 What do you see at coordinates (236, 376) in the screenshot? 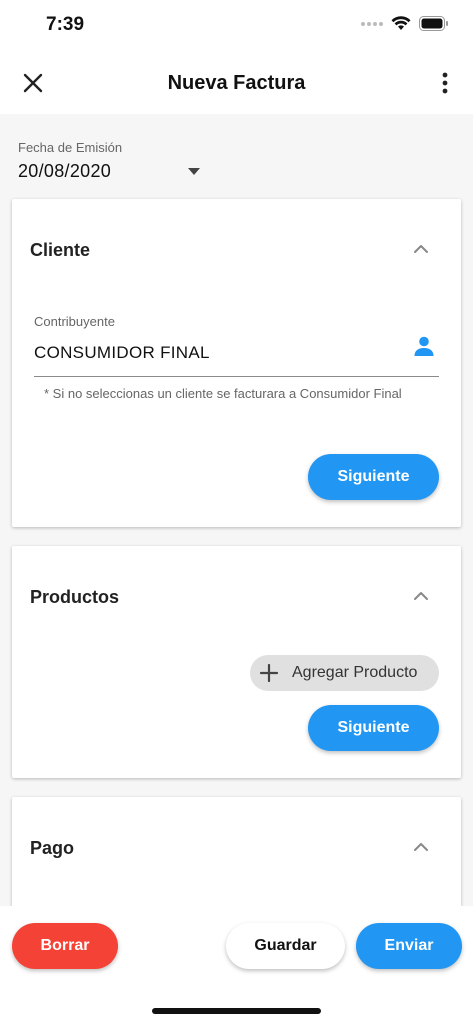
I see `contribuyente-underline` at bounding box center [236, 376].